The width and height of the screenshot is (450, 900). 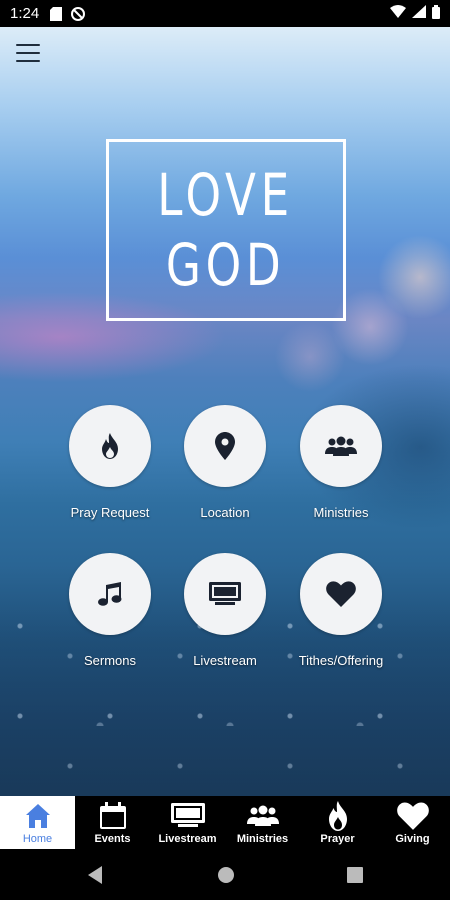 What do you see at coordinates (337, 839) in the screenshot?
I see `tab-label: Prayer` at bounding box center [337, 839].